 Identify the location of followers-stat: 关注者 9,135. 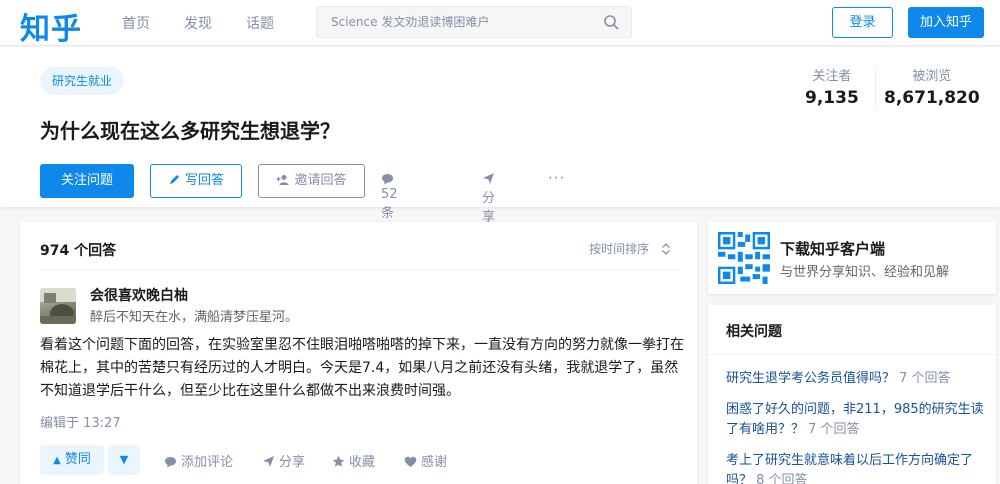
(832, 86).